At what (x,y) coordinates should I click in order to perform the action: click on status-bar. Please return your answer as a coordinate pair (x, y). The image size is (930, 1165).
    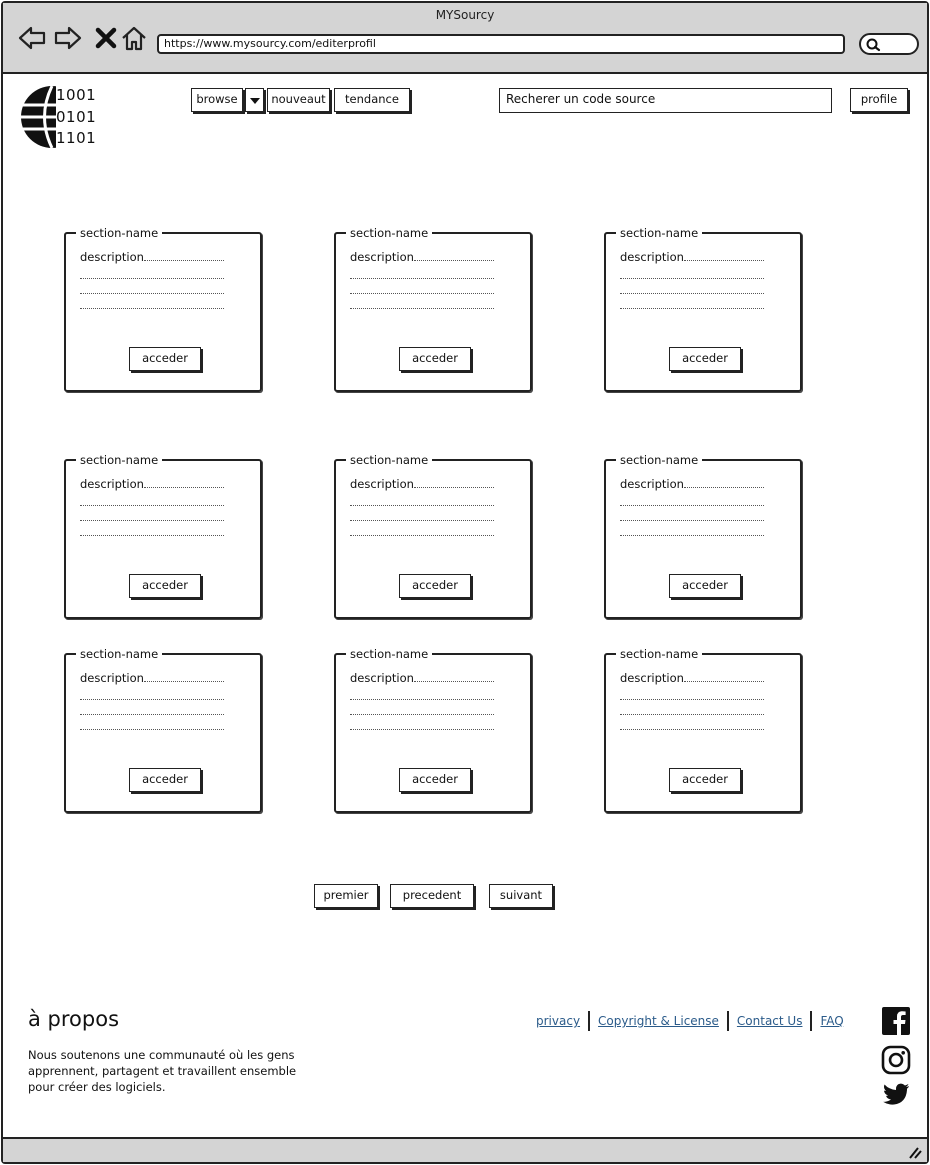
    Looking at the image, I should click on (465, 1149).